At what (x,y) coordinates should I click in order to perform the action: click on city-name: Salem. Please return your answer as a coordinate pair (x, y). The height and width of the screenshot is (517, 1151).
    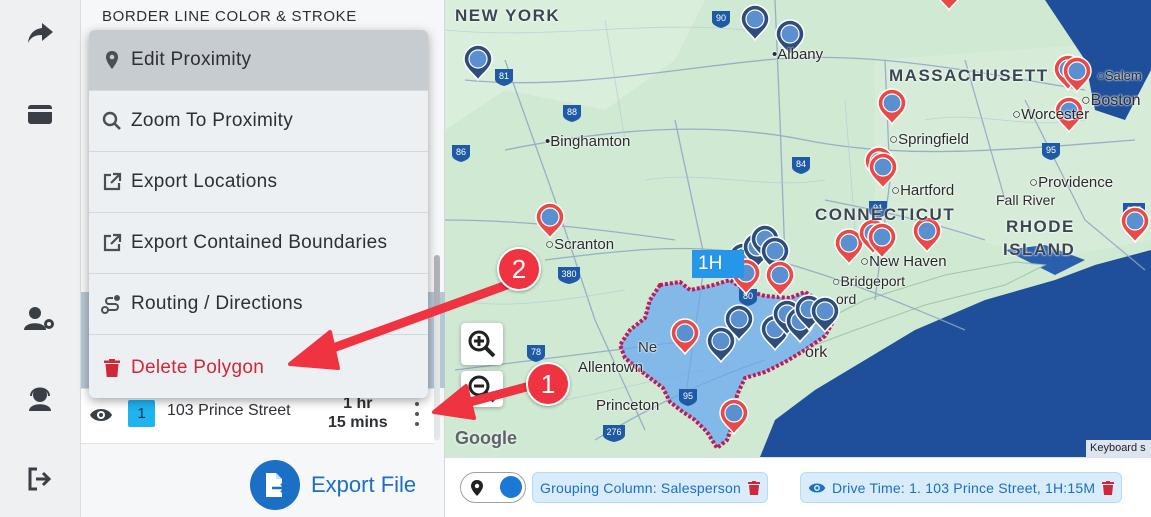
    Looking at the image, I should click on (1123, 75).